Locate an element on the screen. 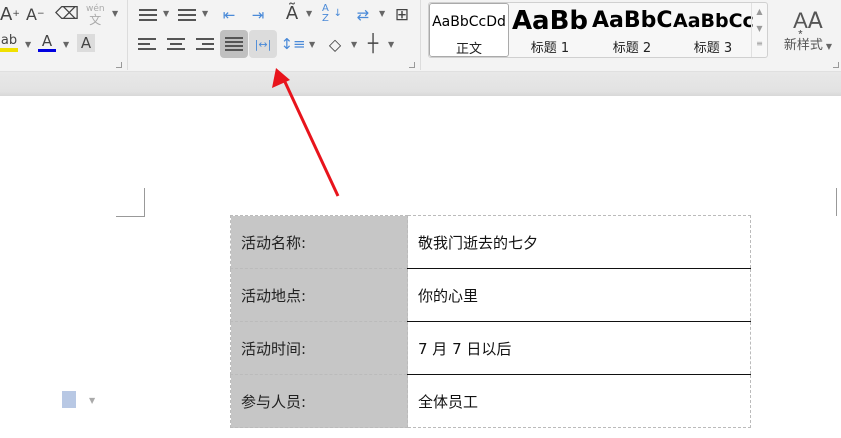 This screenshot has height=438, width=841. annotation-arrow is located at coordinates (306, 132).